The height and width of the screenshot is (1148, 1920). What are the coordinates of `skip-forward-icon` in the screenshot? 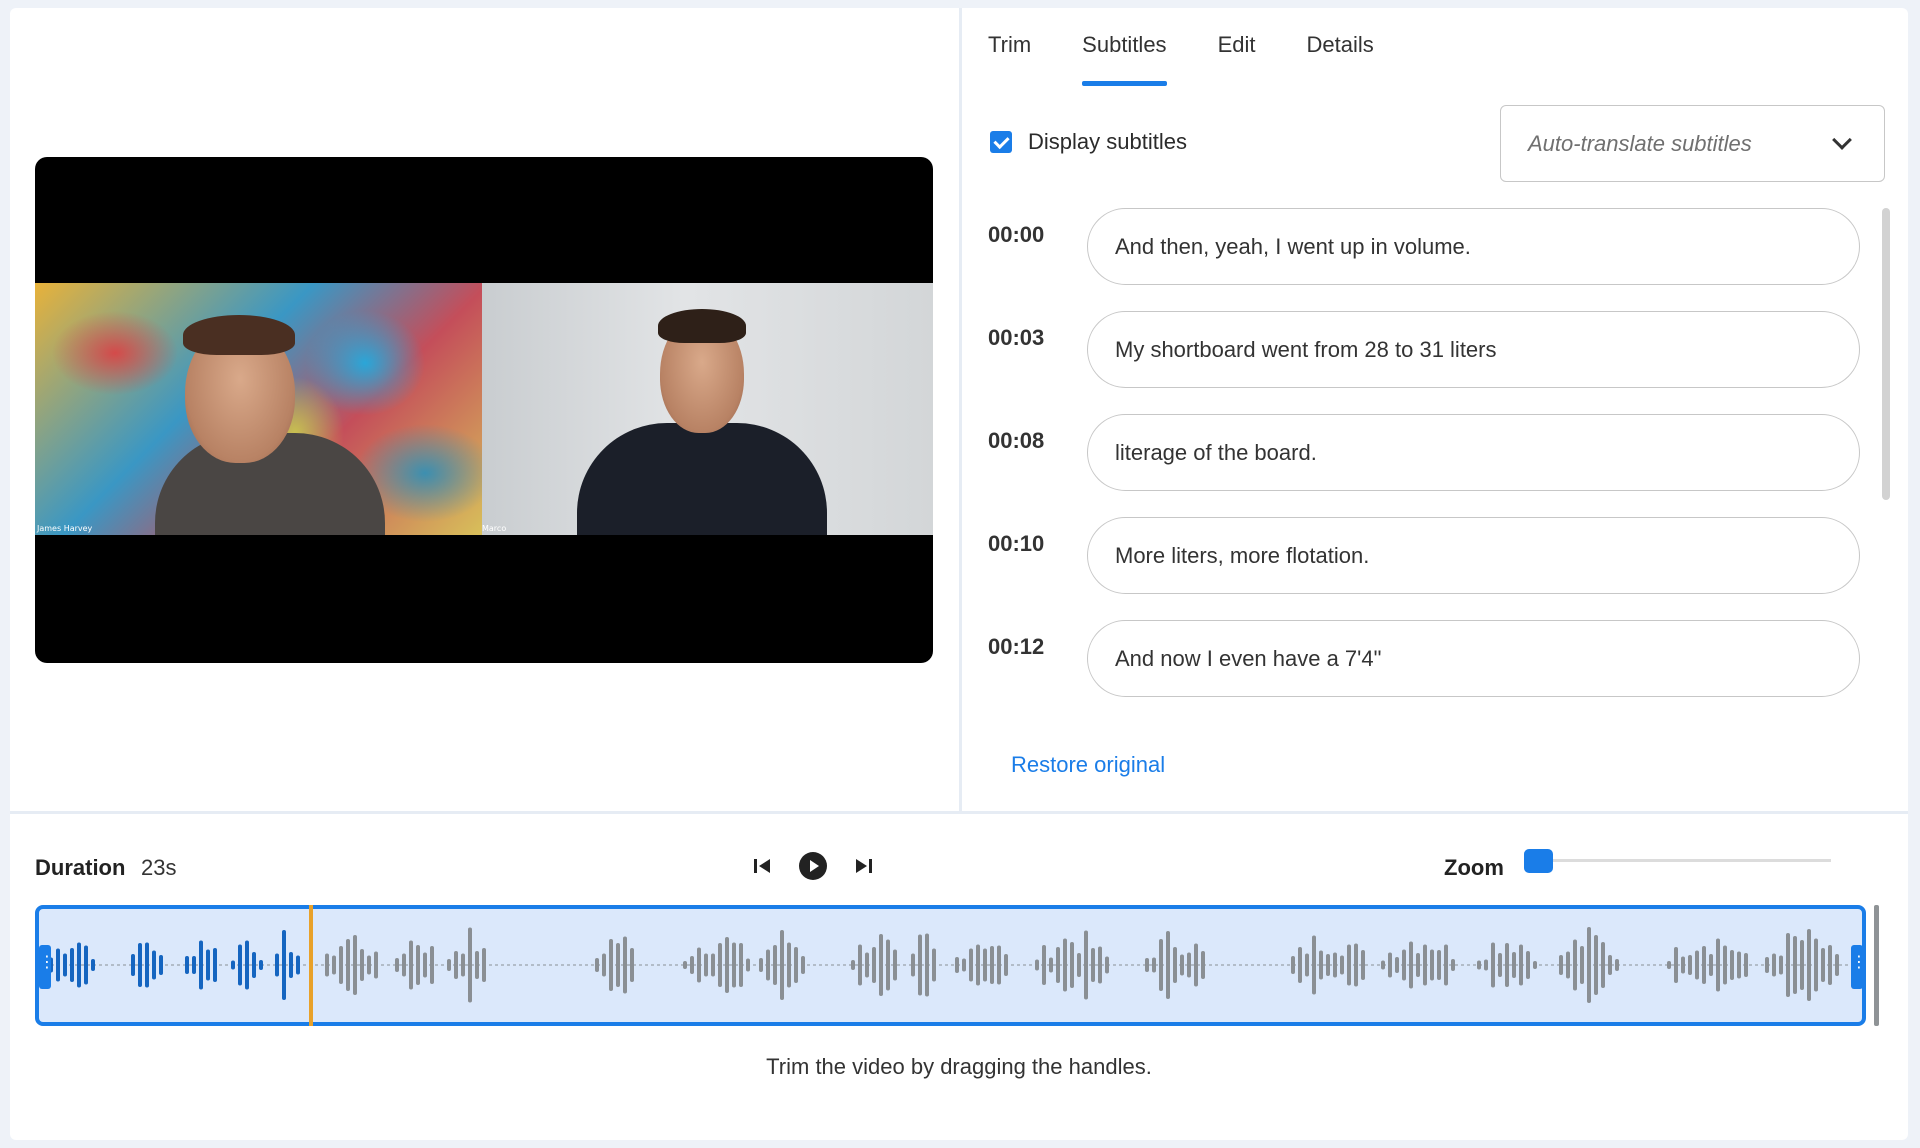 It's located at (864, 866).